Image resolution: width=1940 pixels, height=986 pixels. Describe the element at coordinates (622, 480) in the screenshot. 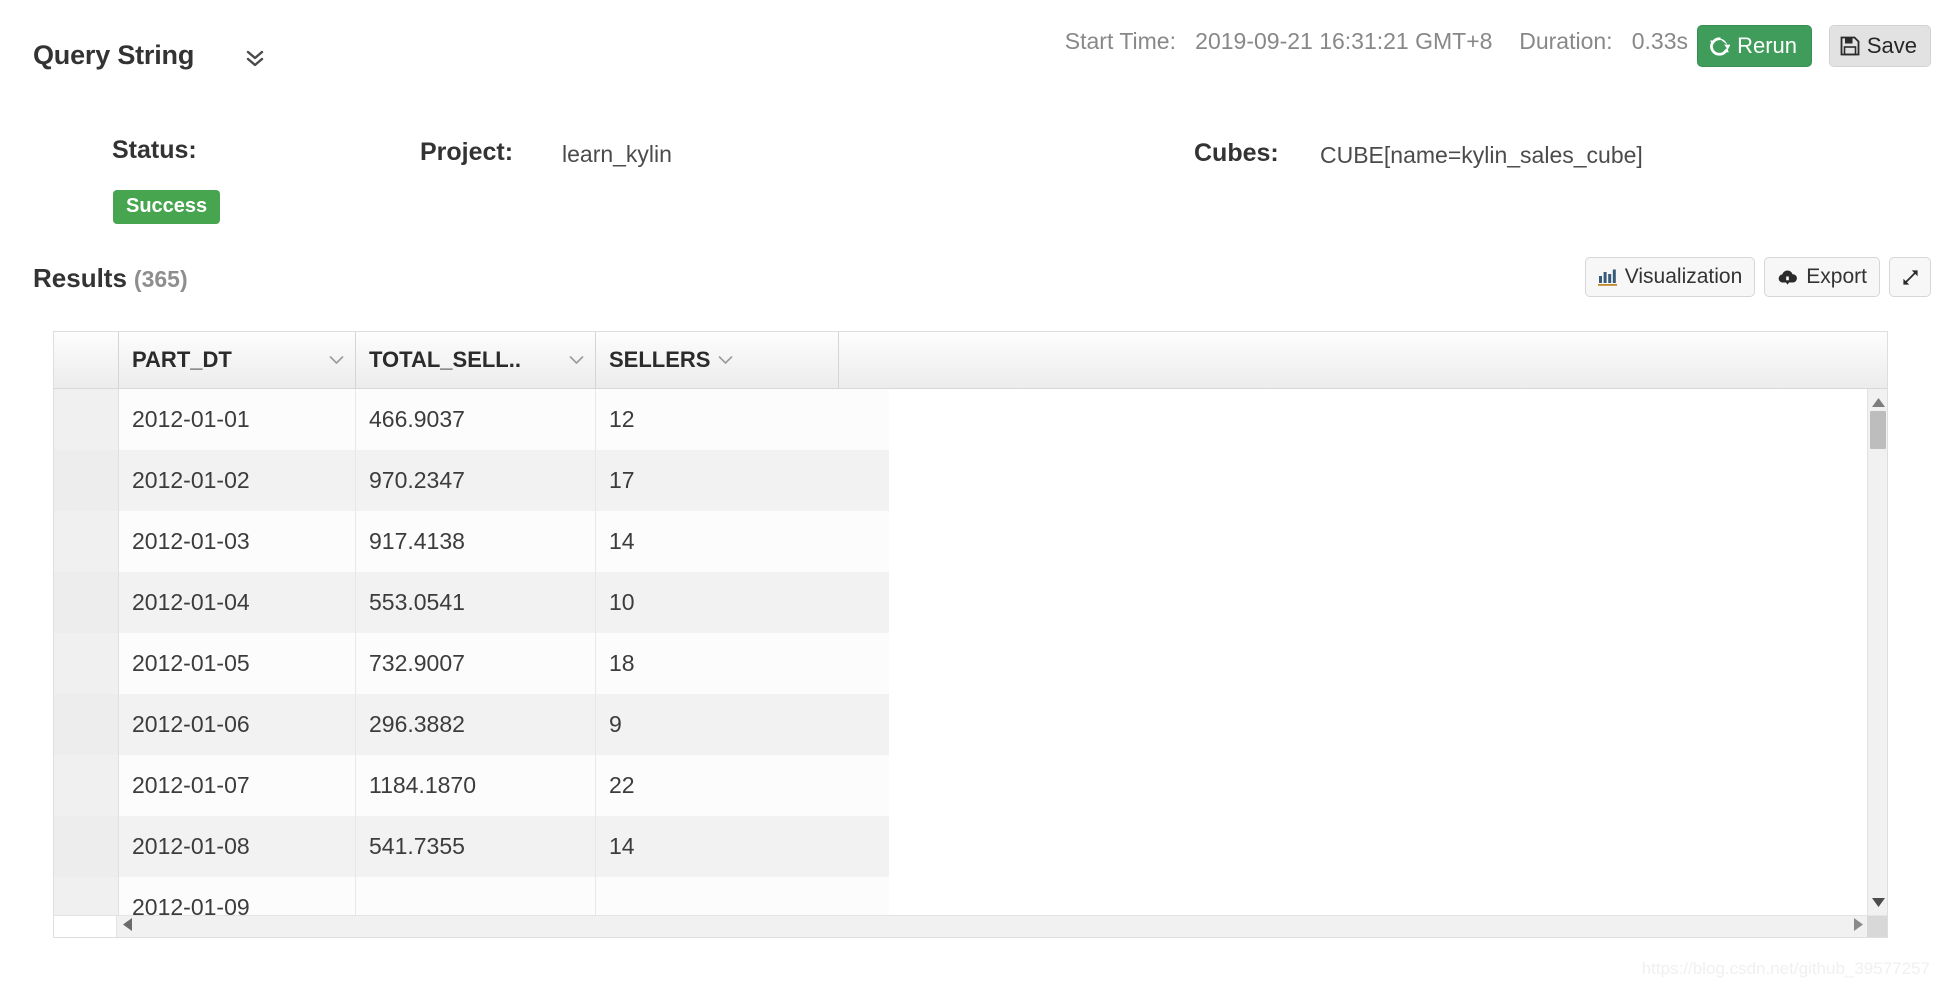

I see `cell-sellers: 17` at that location.